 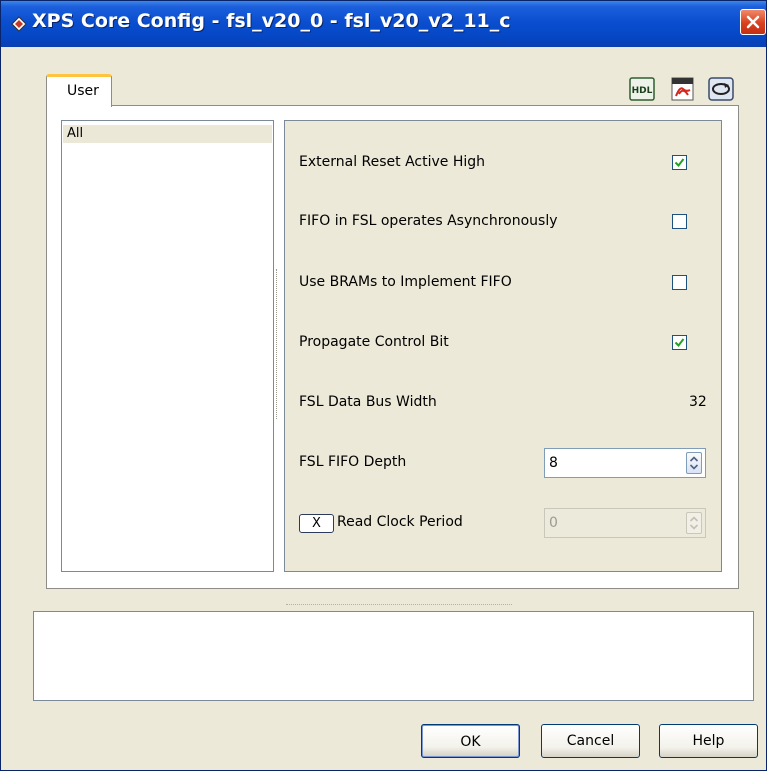 What do you see at coordinates (167, 134) in the screenshot?
I see `category-item-all: All` at bounding box center [167, 134].